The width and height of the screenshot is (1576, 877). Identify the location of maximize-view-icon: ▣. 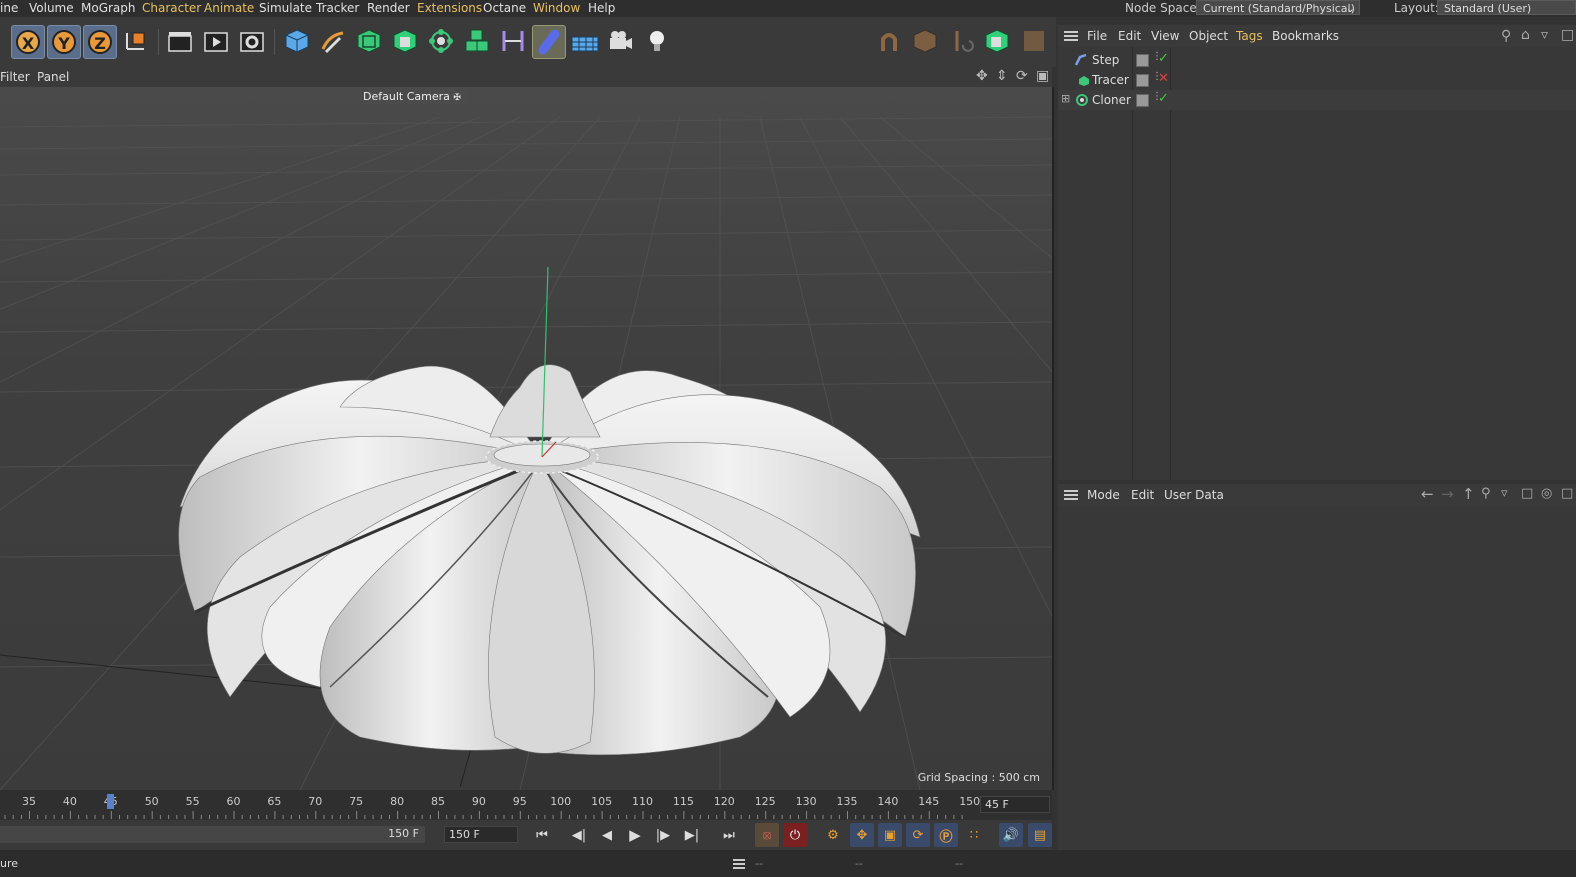
(1042, 76).